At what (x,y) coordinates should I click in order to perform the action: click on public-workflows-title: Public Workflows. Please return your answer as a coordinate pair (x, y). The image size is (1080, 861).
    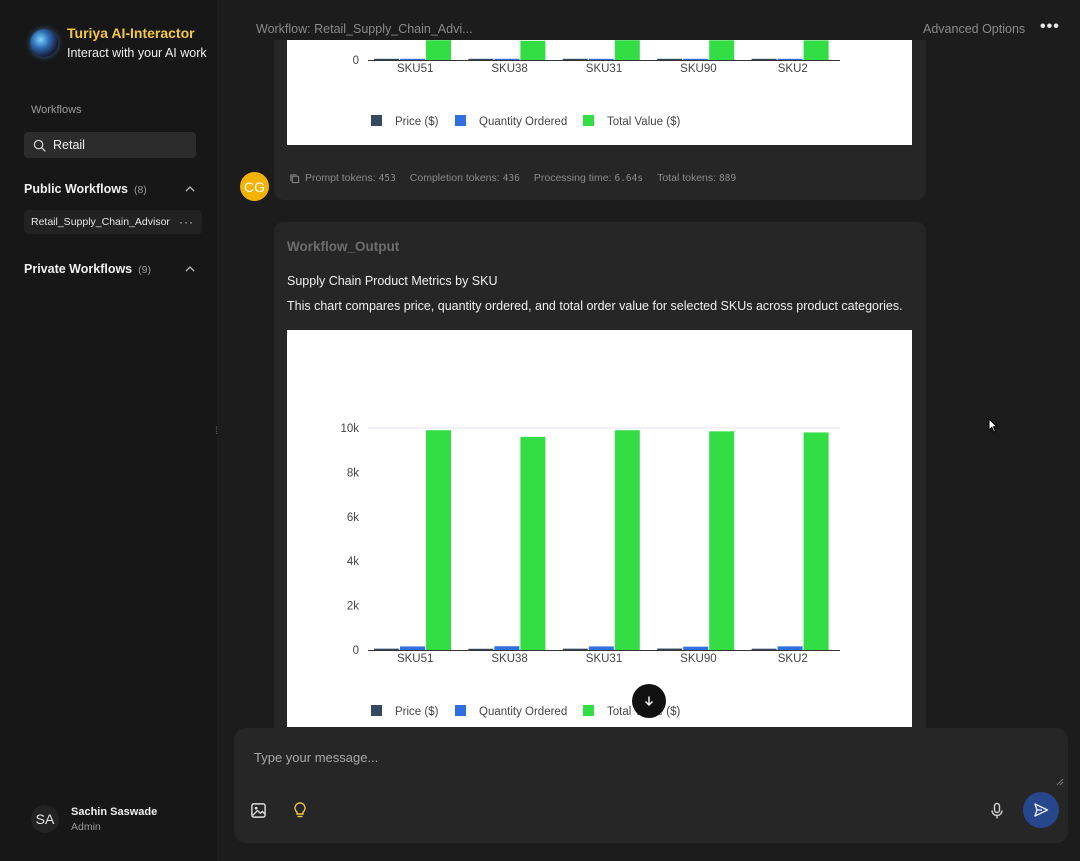
    Looking at the image, I should click on (76, 189).